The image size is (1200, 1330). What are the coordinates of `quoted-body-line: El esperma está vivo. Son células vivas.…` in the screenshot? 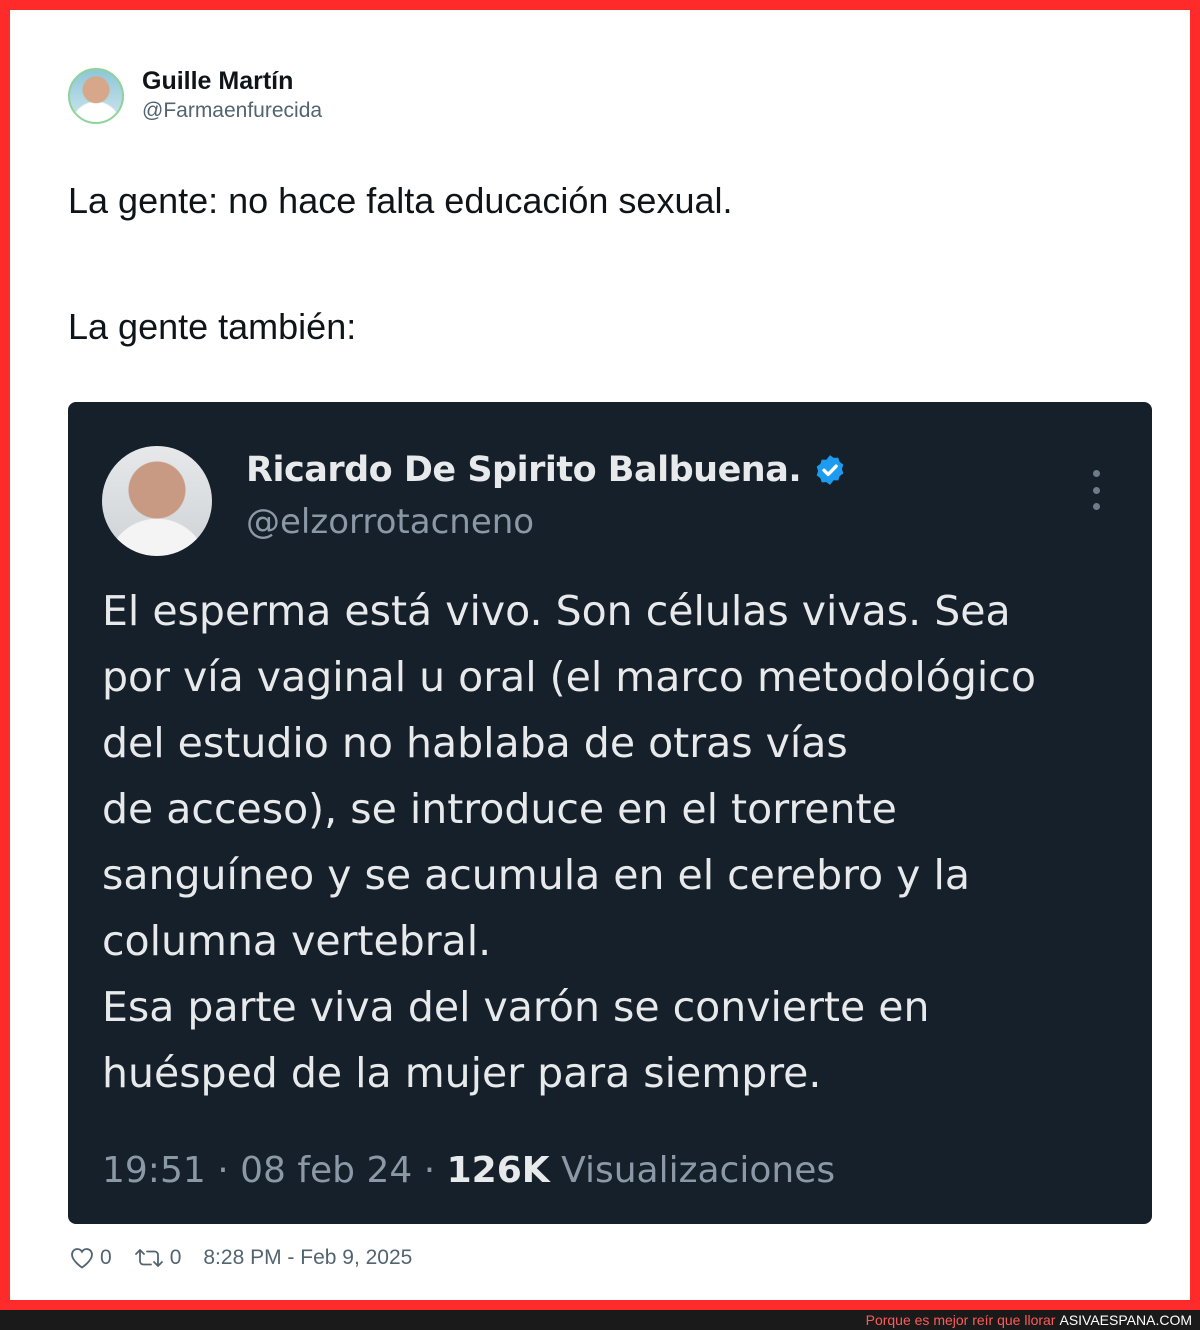 It's located at (556, 611).